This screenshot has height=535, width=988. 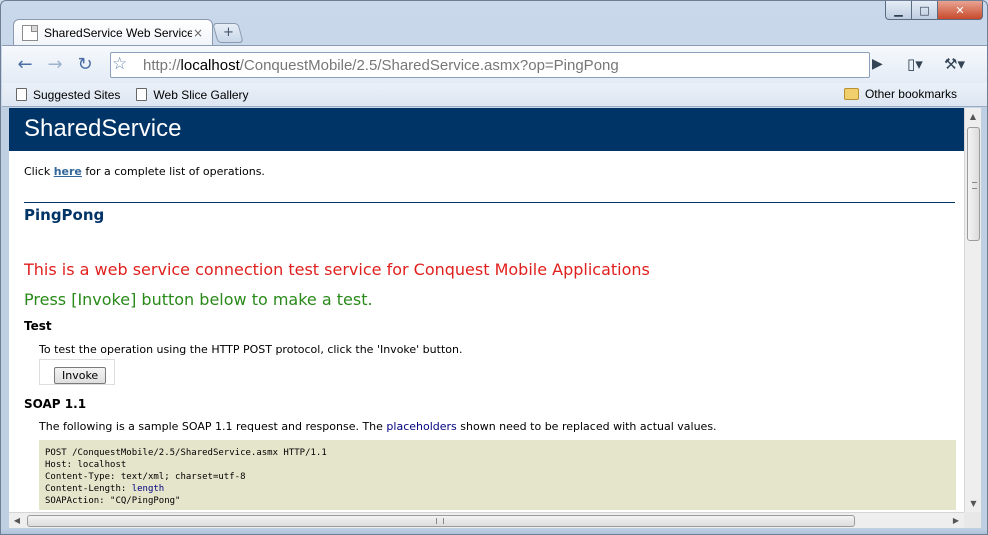 What do you see at coordinates (851, 94) in the screenshot?
I see `folder-icon` at bounding box center [851, 94].